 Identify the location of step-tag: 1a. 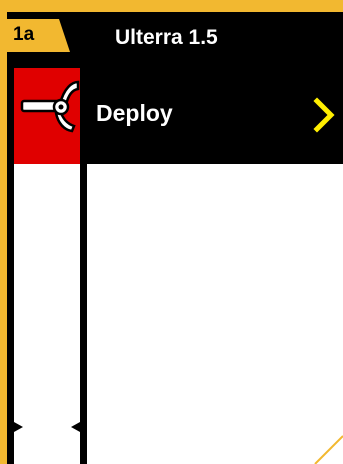
(38, 35).